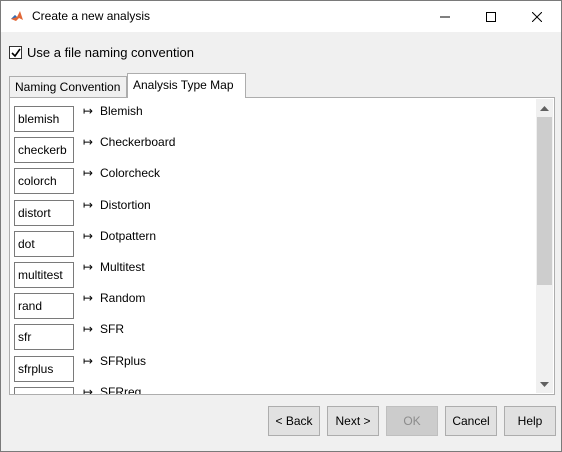  I want to click on scroll-down-button, so click(544, 384).